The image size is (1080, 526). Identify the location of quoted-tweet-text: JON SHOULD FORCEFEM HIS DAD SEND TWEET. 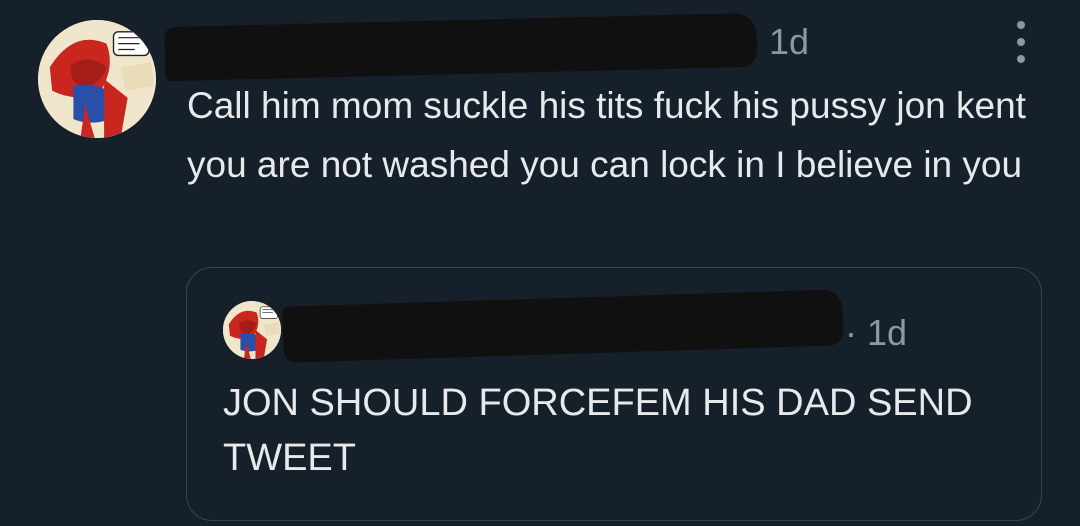
(598, 430).